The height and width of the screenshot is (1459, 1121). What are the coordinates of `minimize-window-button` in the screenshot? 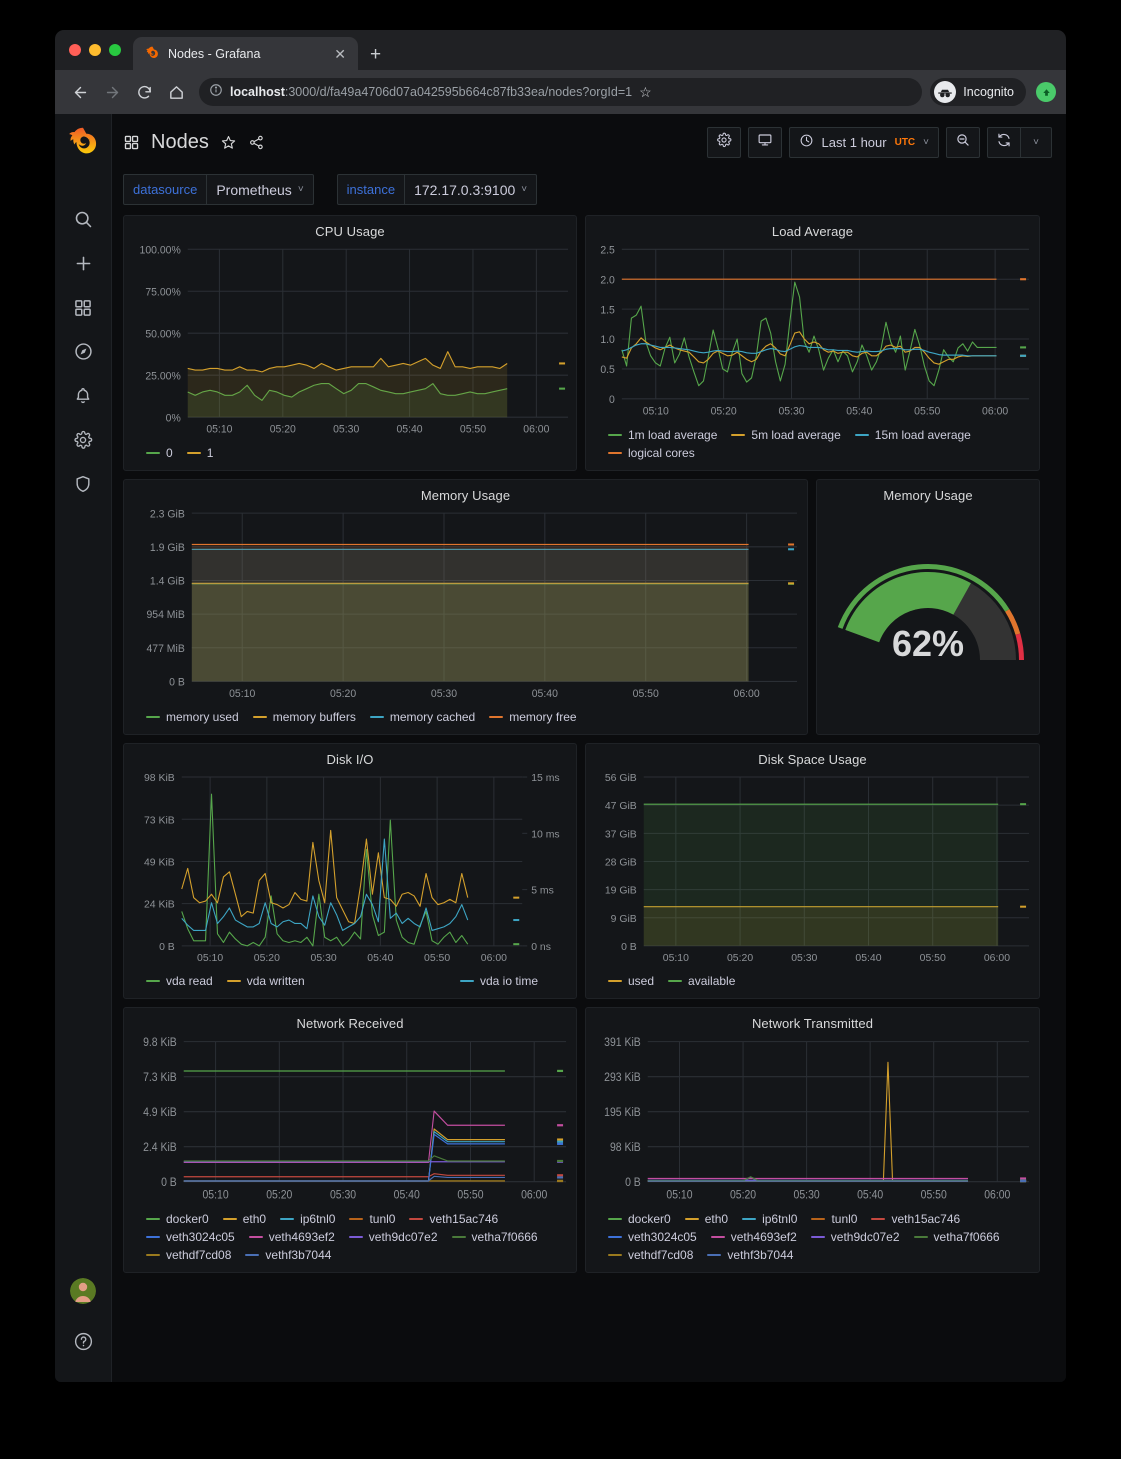 It's located at (95, 50).